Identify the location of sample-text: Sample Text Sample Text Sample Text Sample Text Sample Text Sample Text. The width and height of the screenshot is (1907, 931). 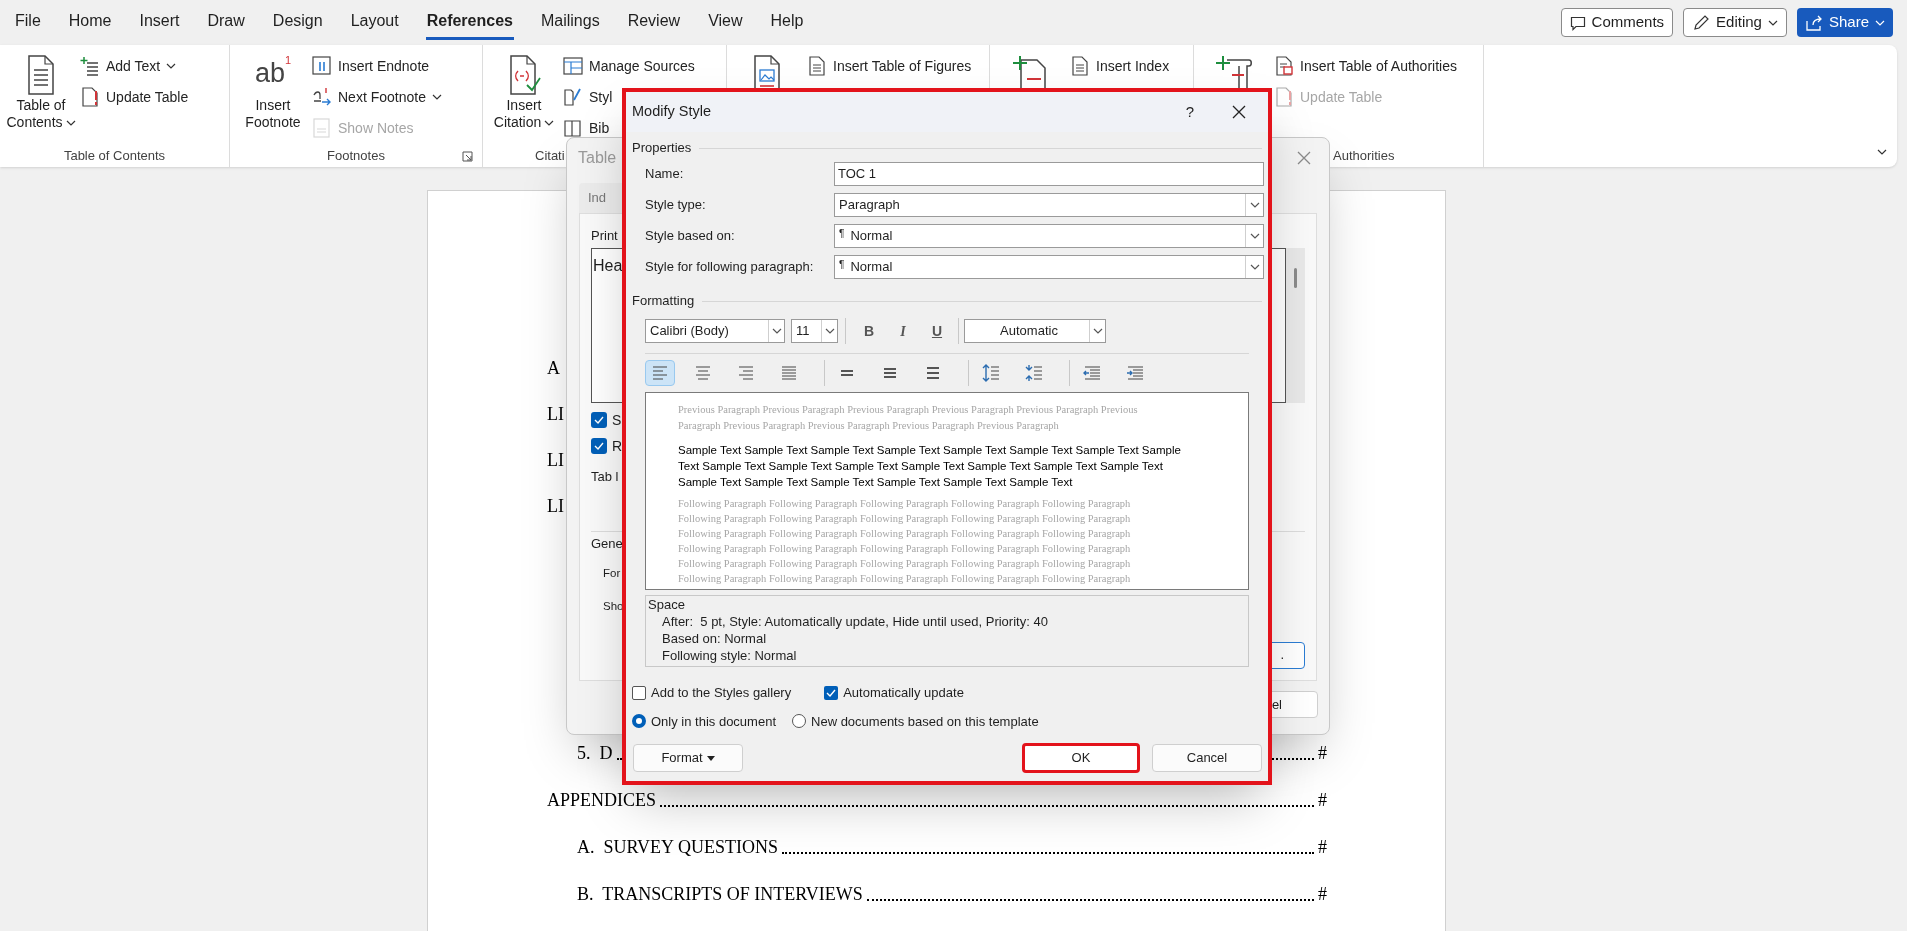
(876, 482).